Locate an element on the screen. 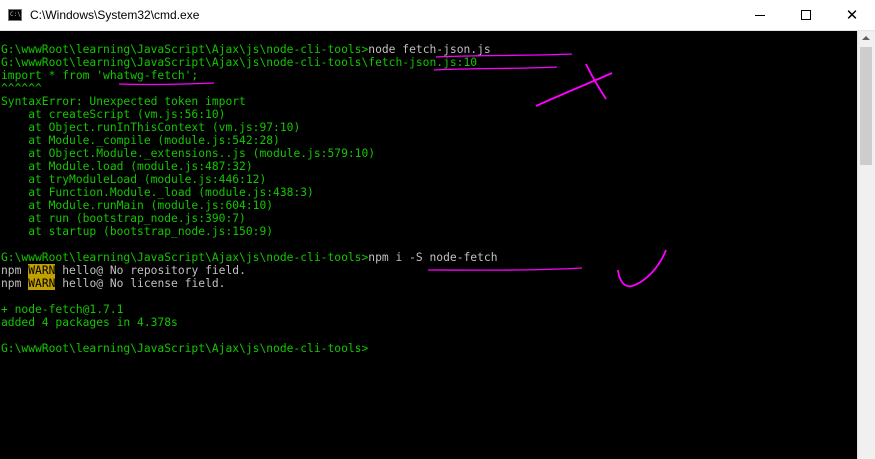 The image size is (875, 459). console-error-message: SyntaxError: Unexpected token import is located at coordinates (123, 101).